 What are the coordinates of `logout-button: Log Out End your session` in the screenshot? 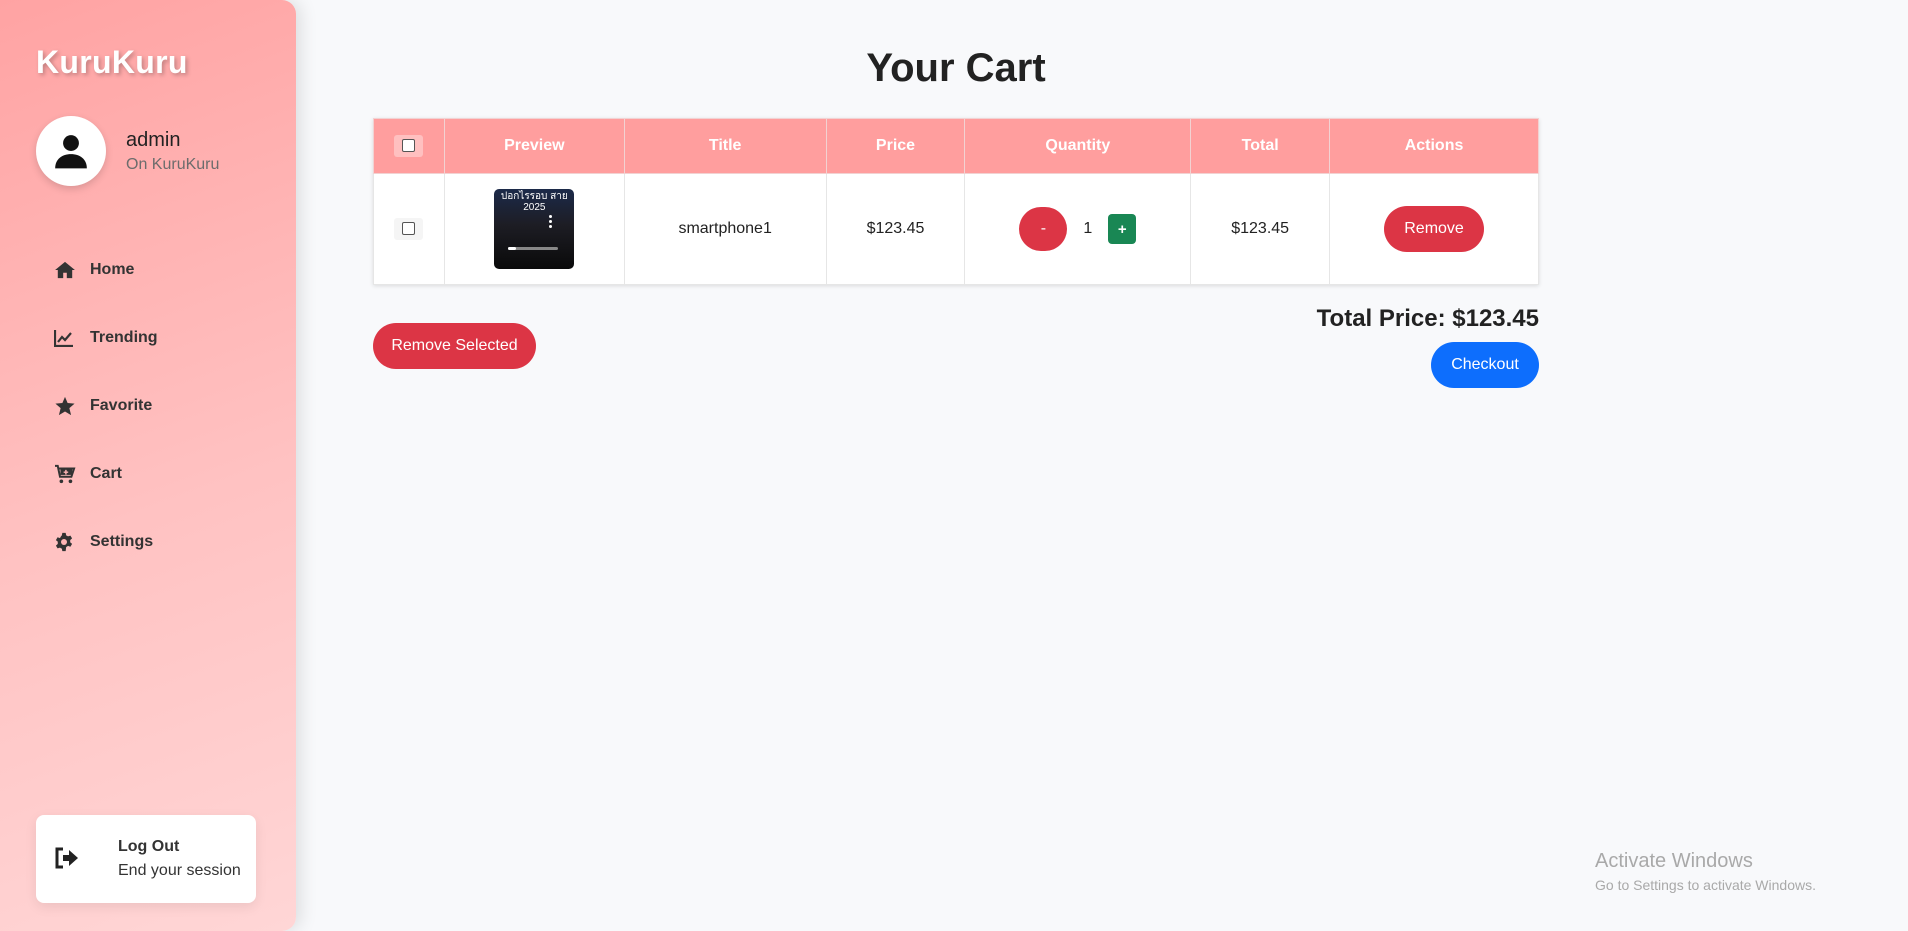 It's located at (146, 859).